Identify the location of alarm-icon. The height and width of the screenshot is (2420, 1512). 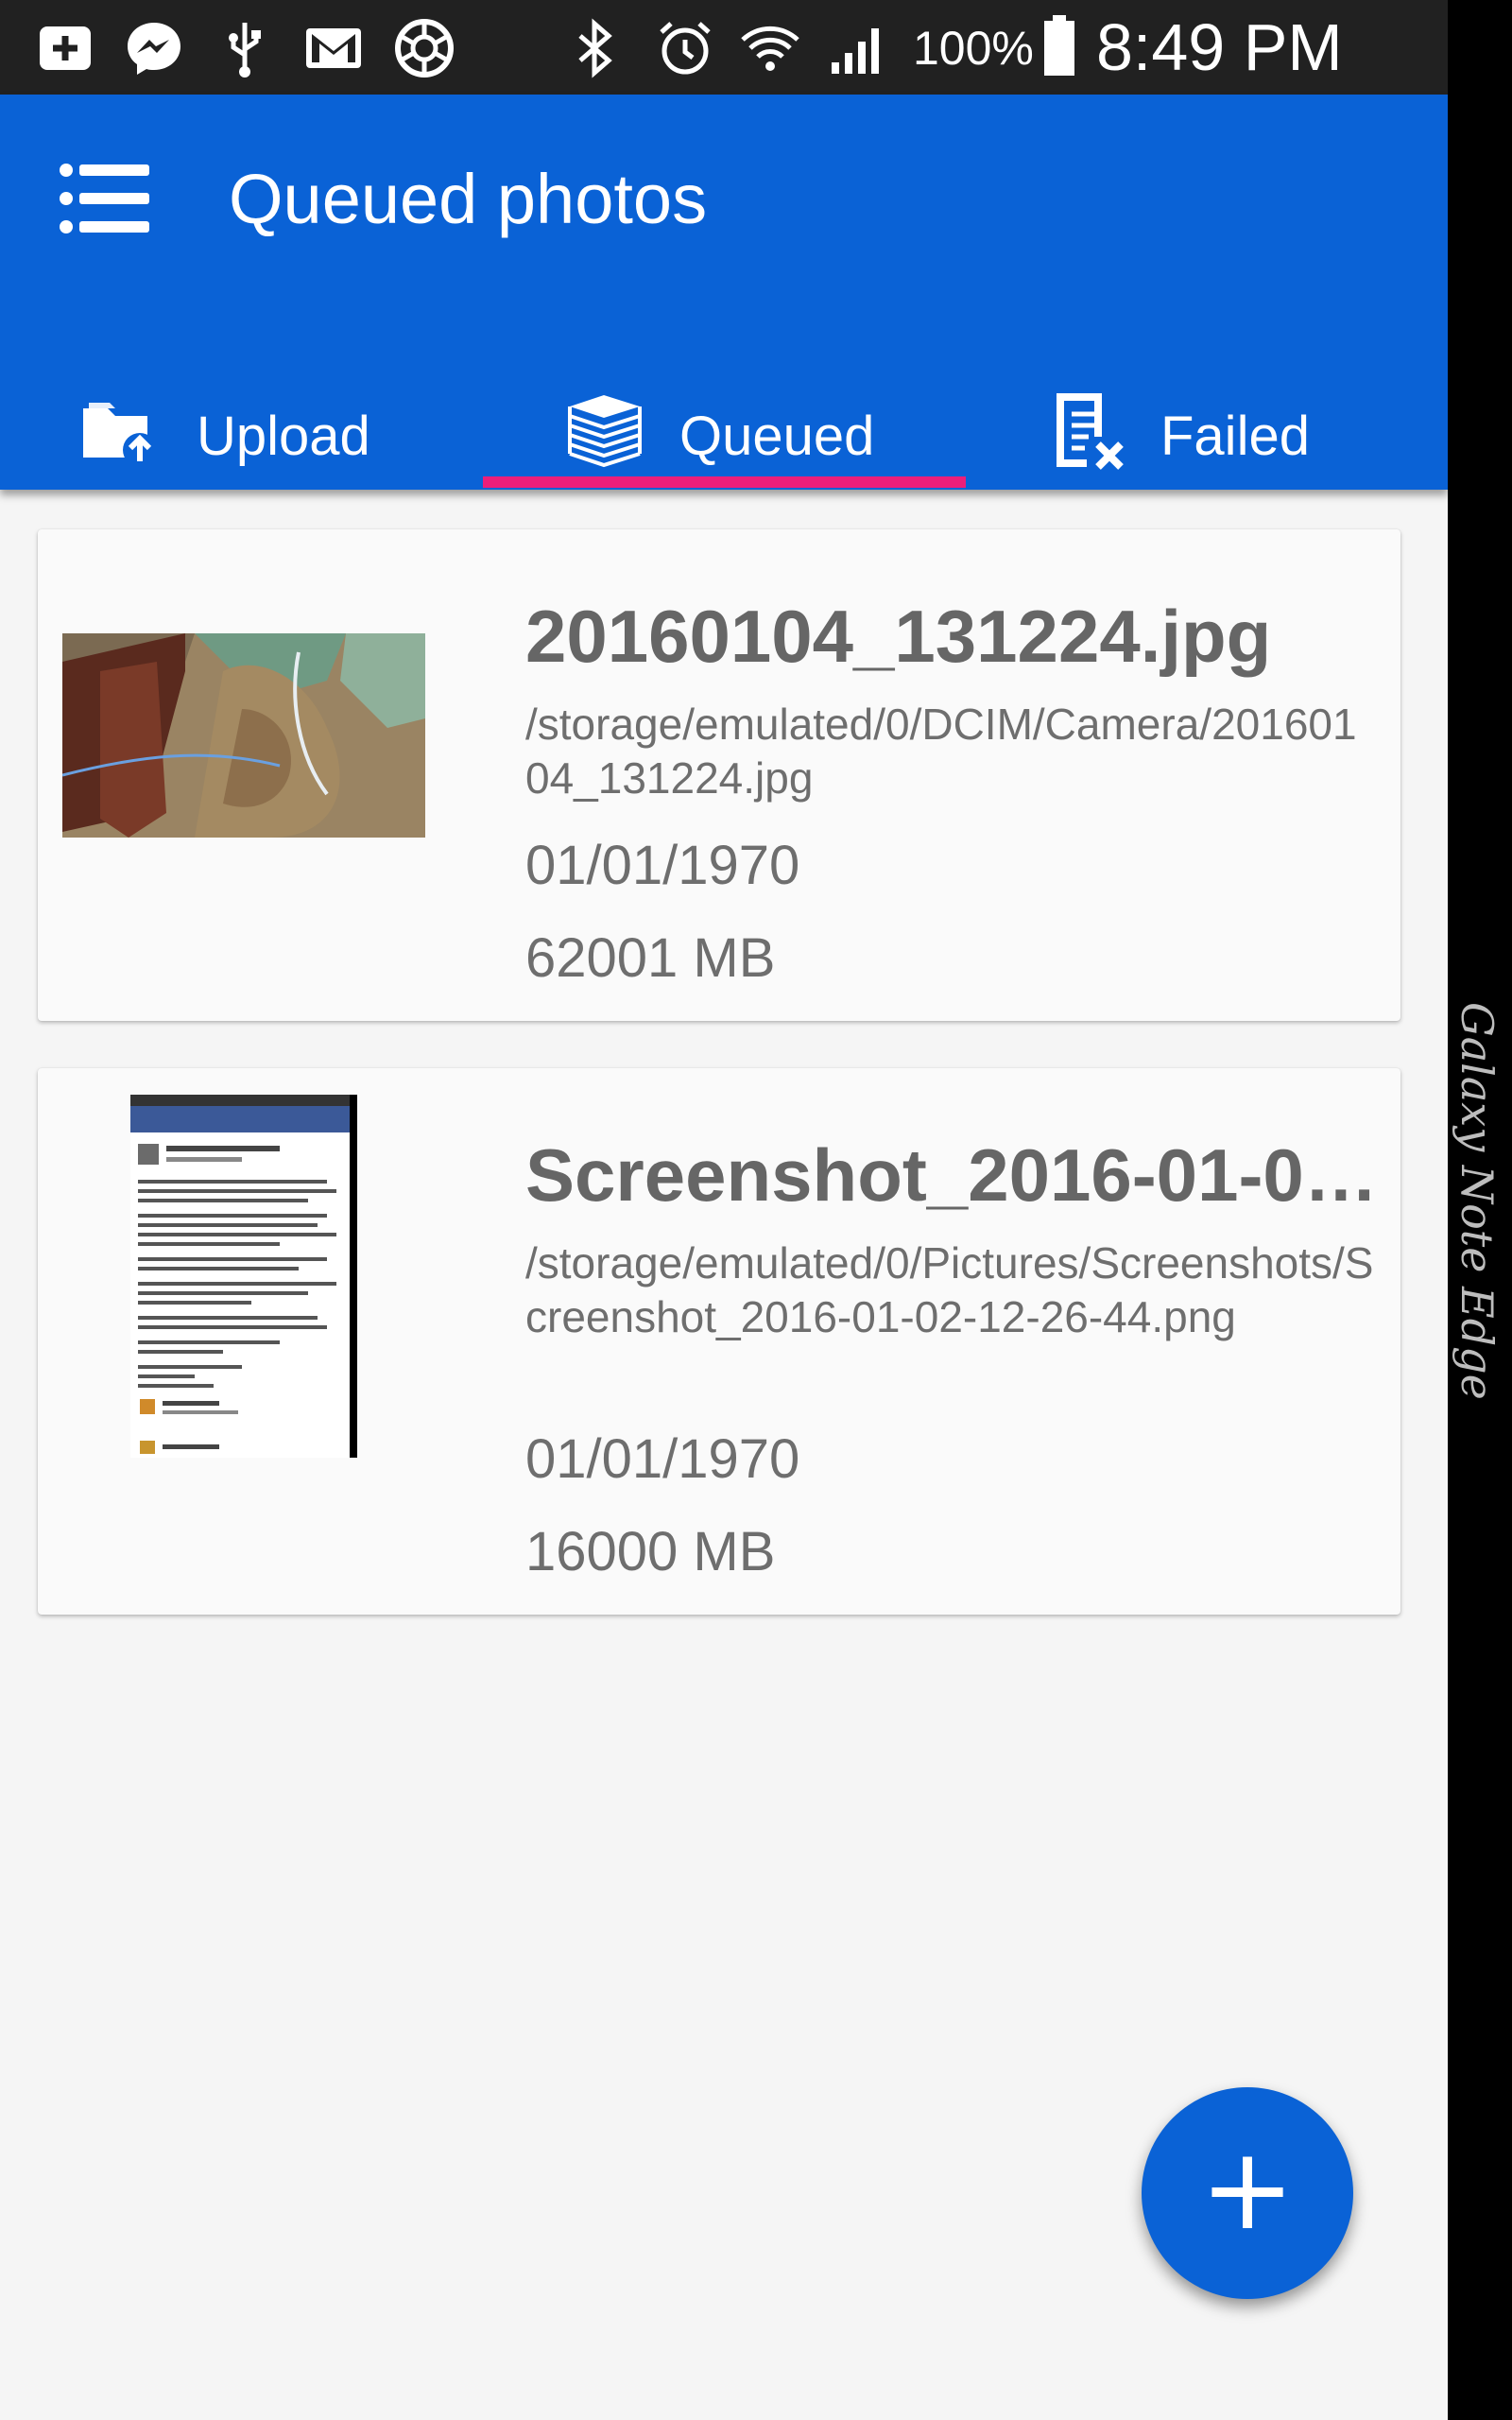
(685, 48).